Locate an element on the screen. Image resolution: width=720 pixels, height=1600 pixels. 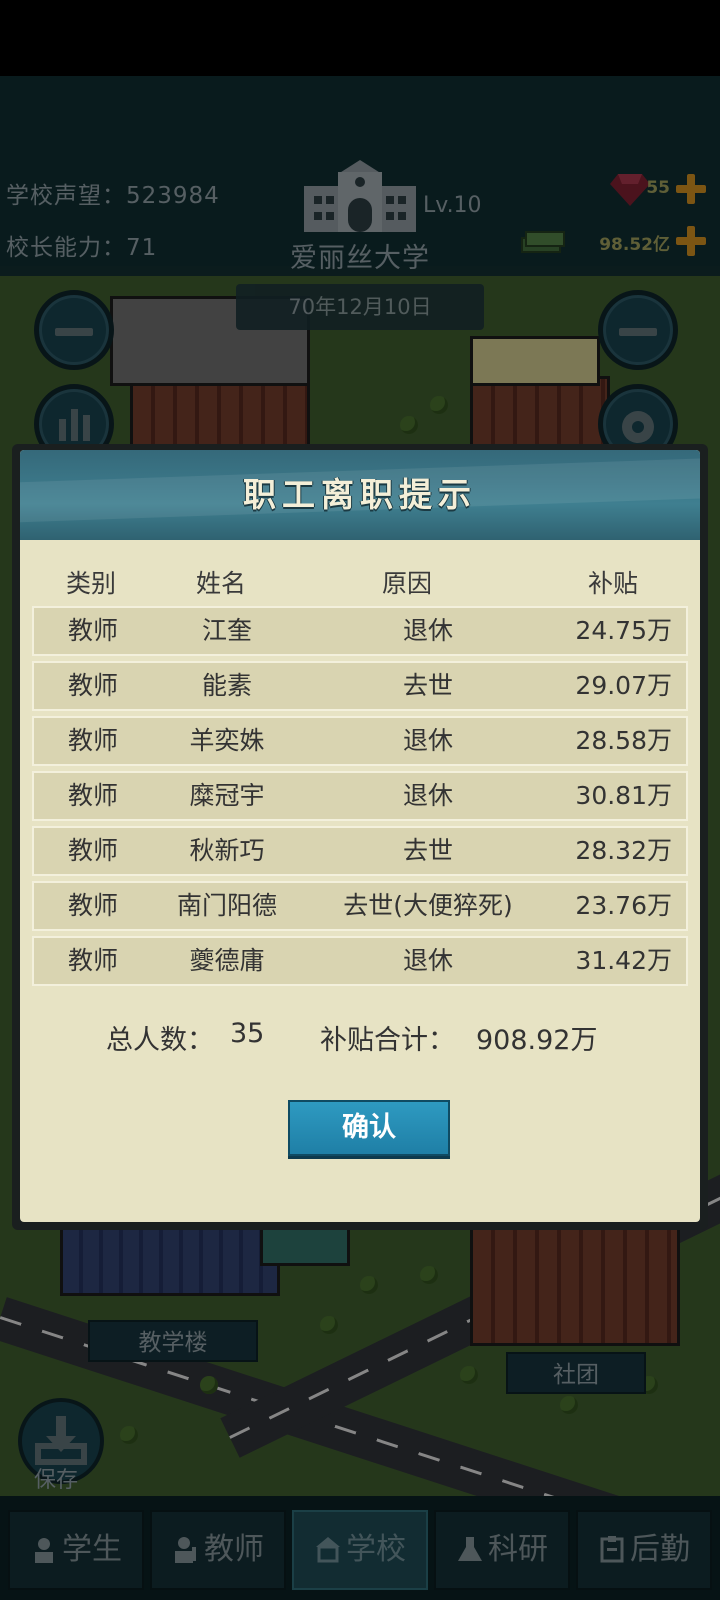
table-row: 教师 羊奕姝 退休 28.58万 is located at coordinates (360, 741).